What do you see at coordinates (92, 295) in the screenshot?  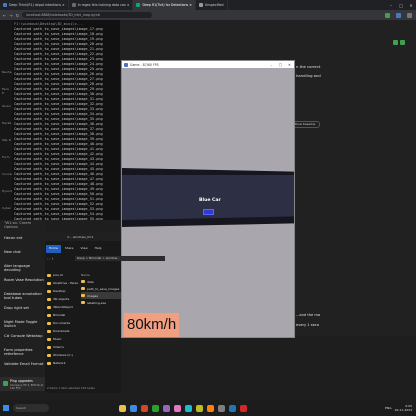 I see `file-name: images` at bounding box center [92, 295].